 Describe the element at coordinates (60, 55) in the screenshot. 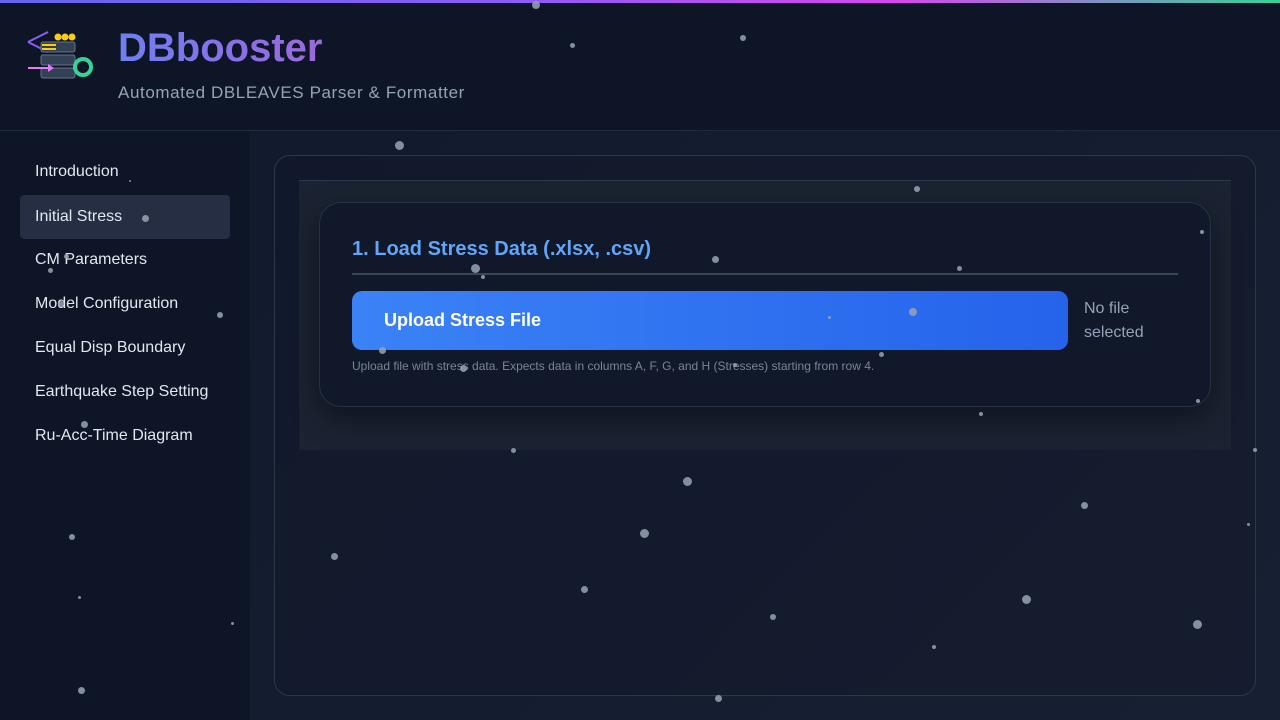

I see `server-stack-logo-icon` at that location.